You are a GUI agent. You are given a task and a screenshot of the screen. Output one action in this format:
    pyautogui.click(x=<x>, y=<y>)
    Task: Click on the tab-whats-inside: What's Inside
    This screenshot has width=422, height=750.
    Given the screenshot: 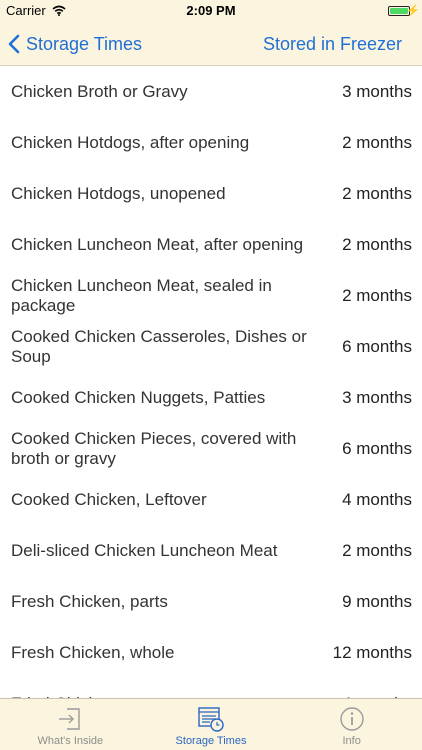 What is the action you would take?
    pyautogui.click(x=70, y=724)
    